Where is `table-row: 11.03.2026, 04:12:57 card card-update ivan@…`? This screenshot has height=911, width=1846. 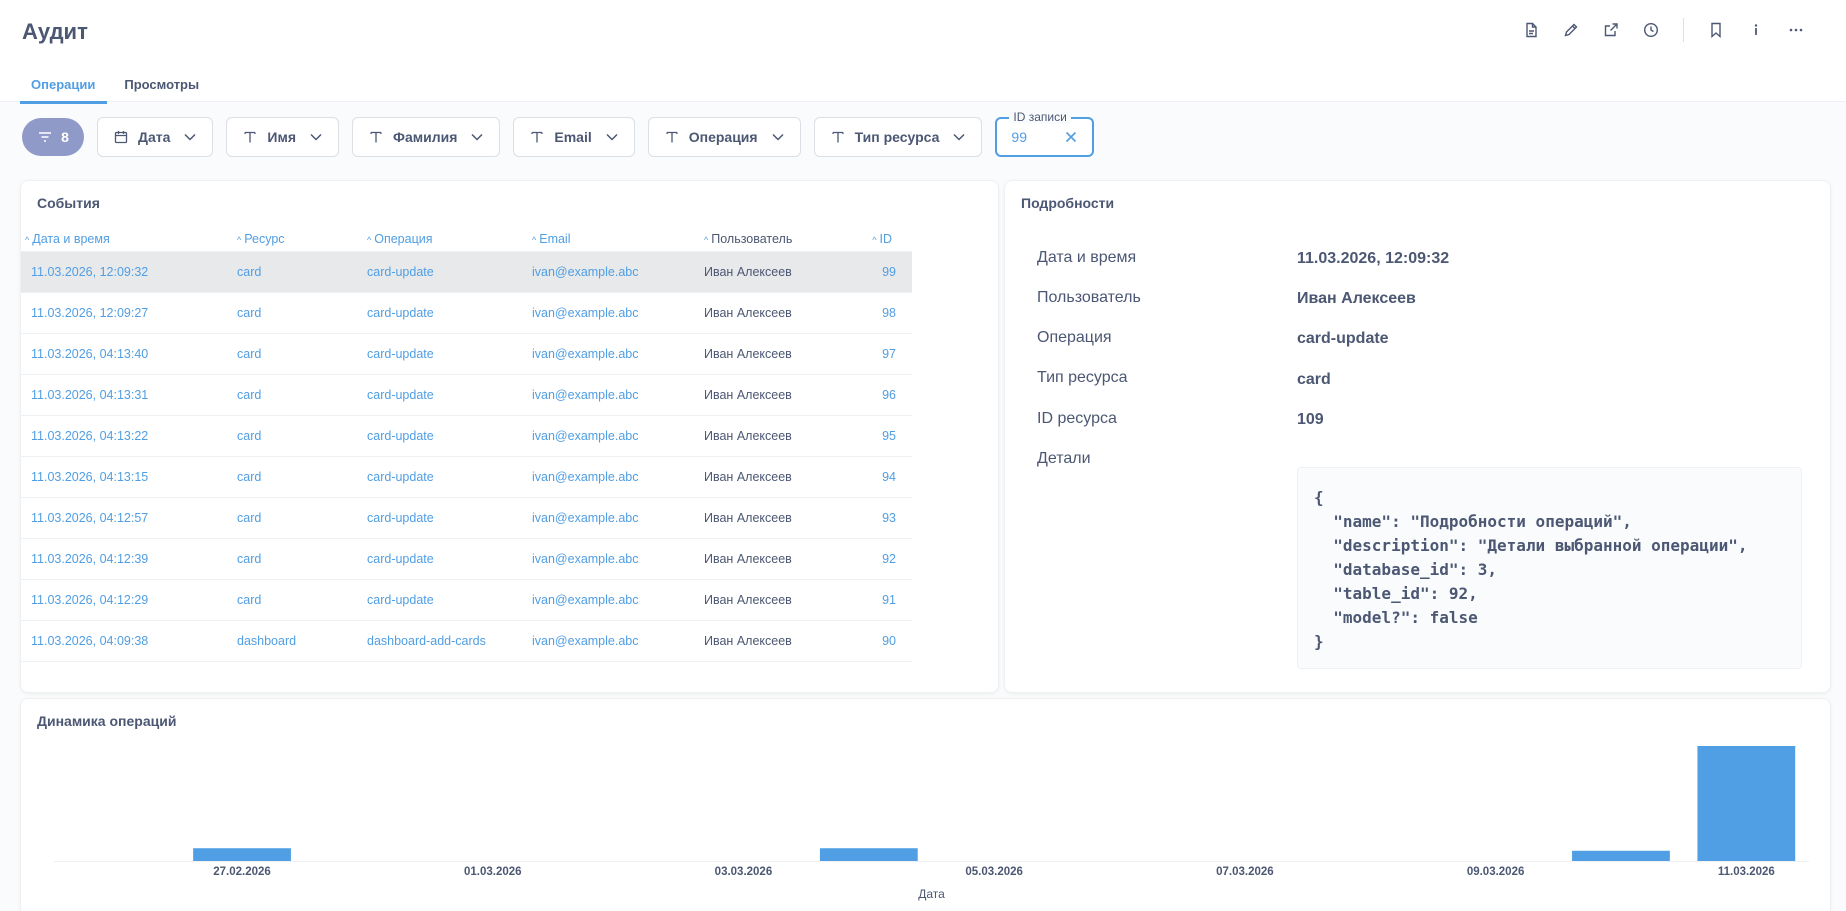
table-row: 11.03.2026, 04:12:57 card card-update ivan@… is located at coordinates (466, 518).